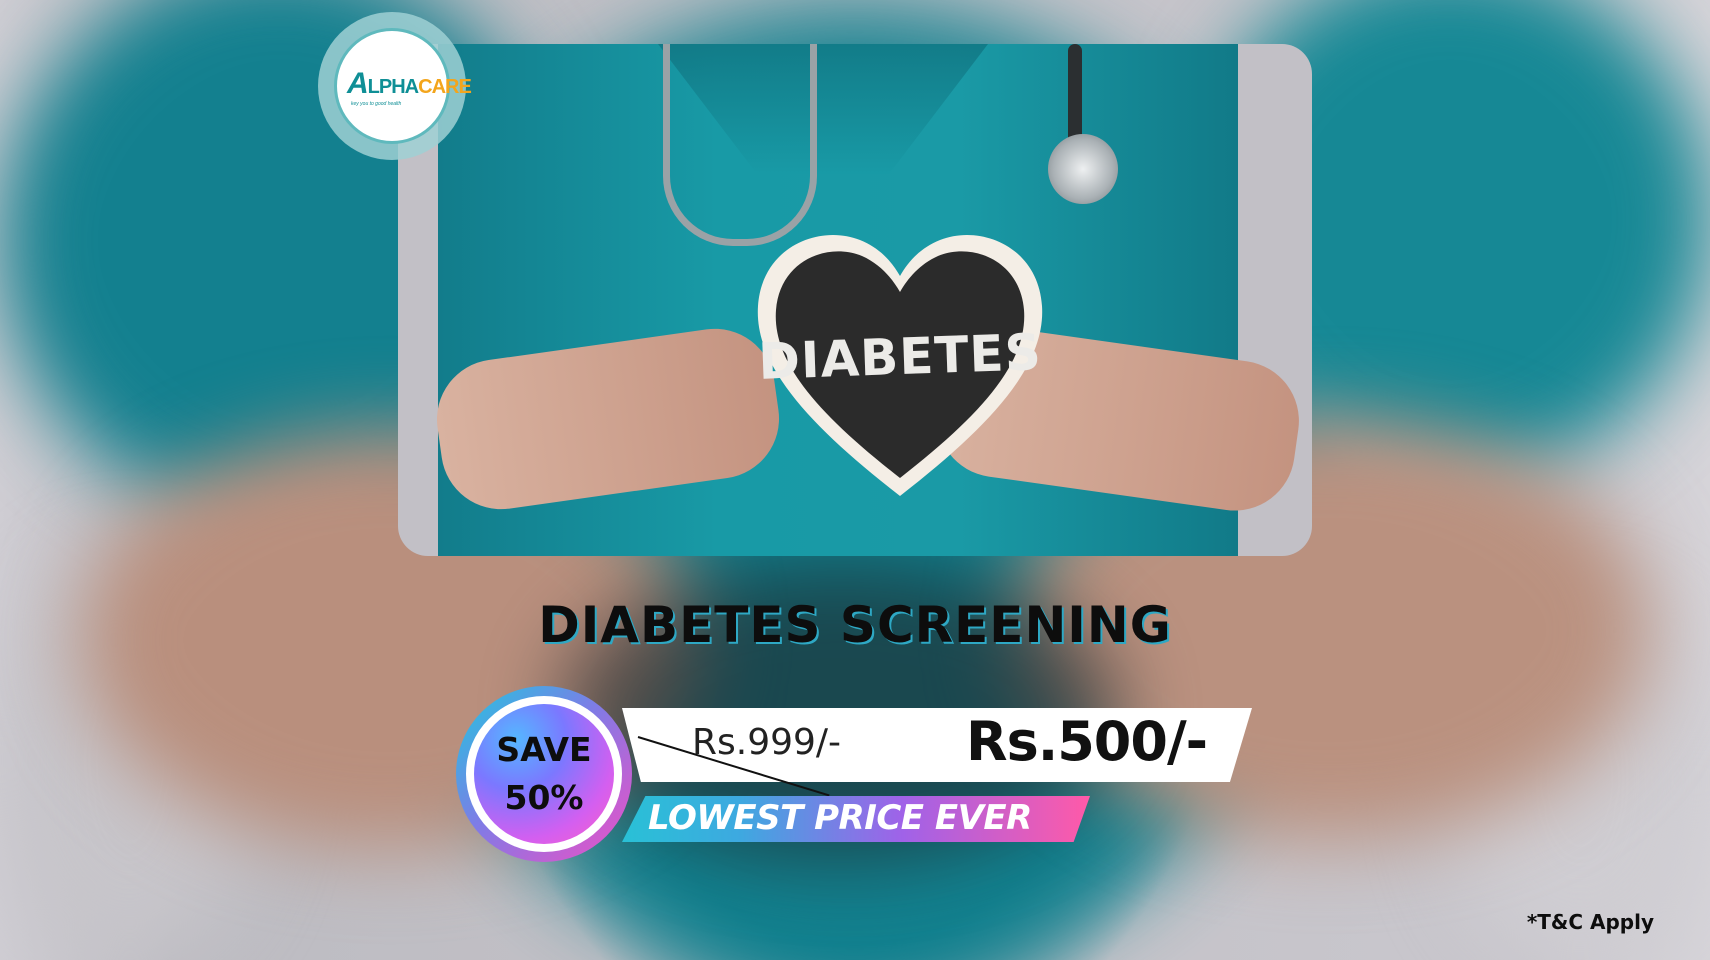 The width and height of the screenshot is (1710, 960). Describe the element at coordinates (409, 83) in the screenshot. I see `logo-wordmark: ALPHACARE` at that location.